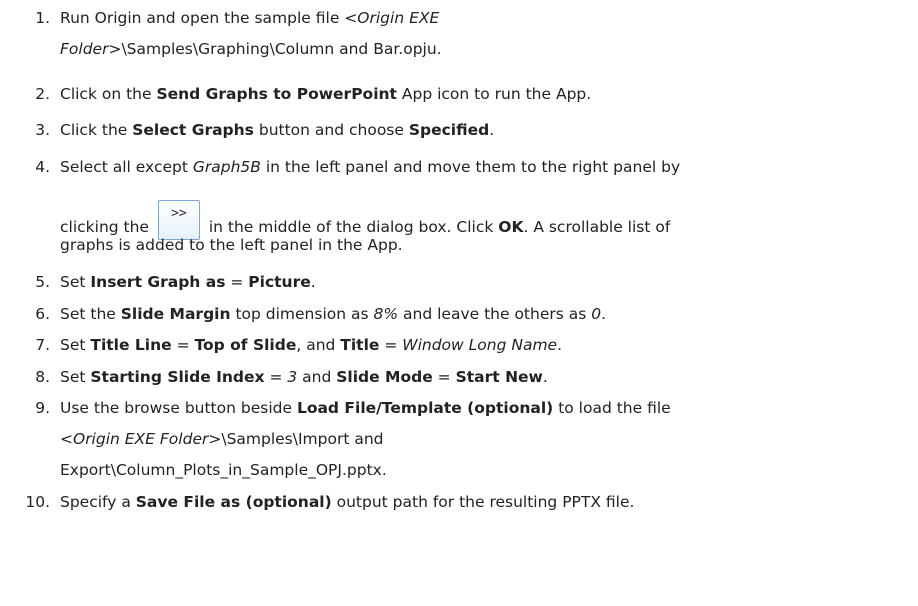  Describe the element at coordinates (302, 439) in the screenshot. I see `text-run: \Samples\Import and` at that location.